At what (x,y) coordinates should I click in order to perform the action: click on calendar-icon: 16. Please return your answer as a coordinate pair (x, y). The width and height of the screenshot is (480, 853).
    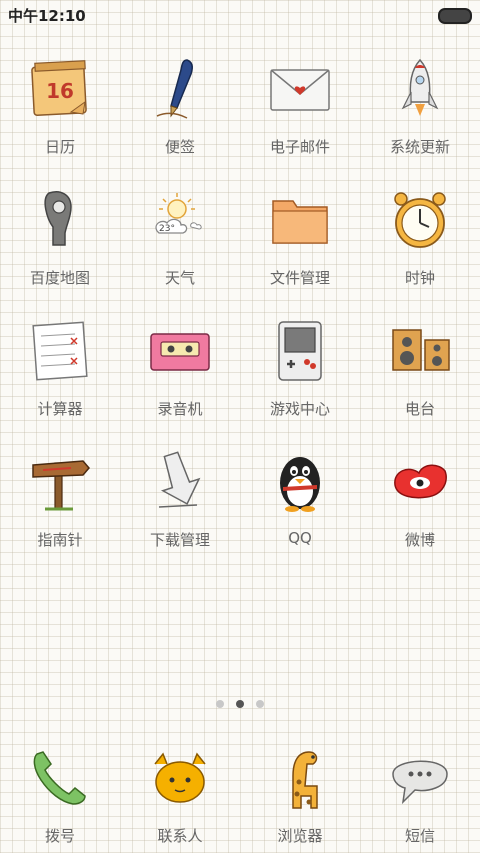
    Looking at the image, I should click on (60, 89).